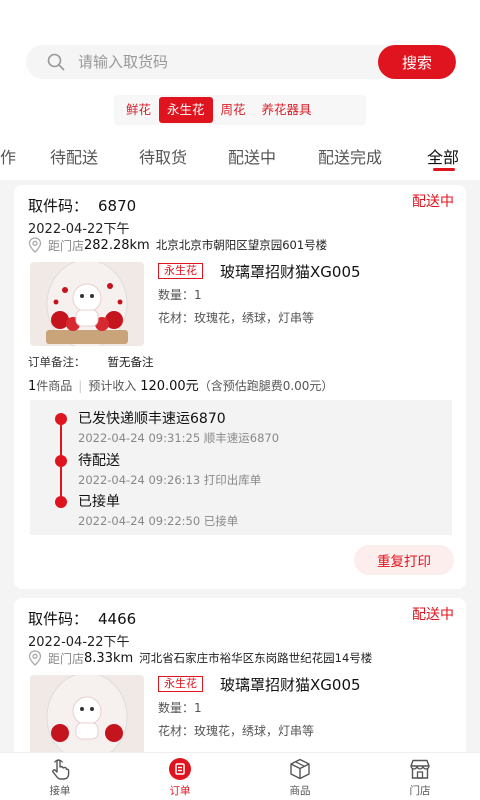 The width and height of the screenshot is (480, 800). I want to click on hand-tap-icon, so click(61, 769).